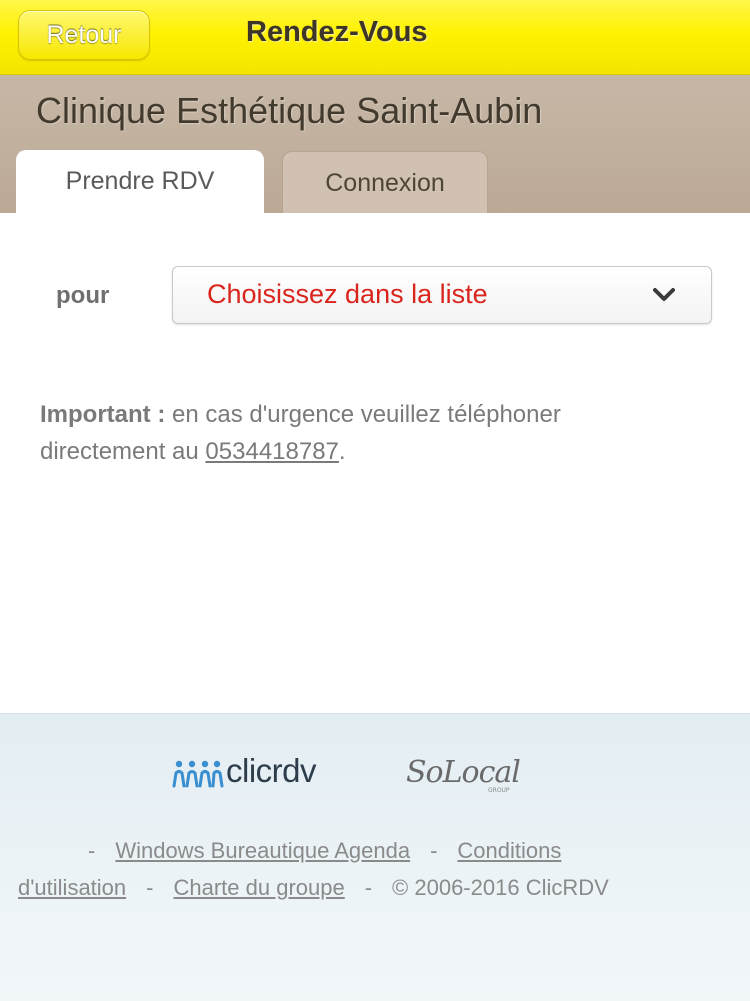 This screenshot has width=750, height=1001. I want to click on tab-prendre-rdv: Prendre RDV, so click(140, 181).